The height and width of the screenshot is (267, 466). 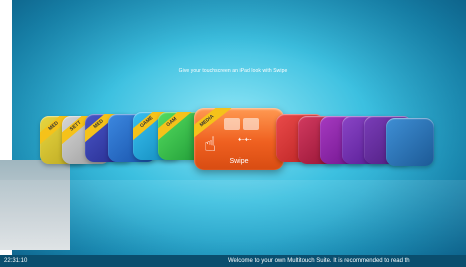 What do you see at coordinates (175, 126) in the screenshot?
I see `app-ribbon: GAM` at bounding box center [175, 126].